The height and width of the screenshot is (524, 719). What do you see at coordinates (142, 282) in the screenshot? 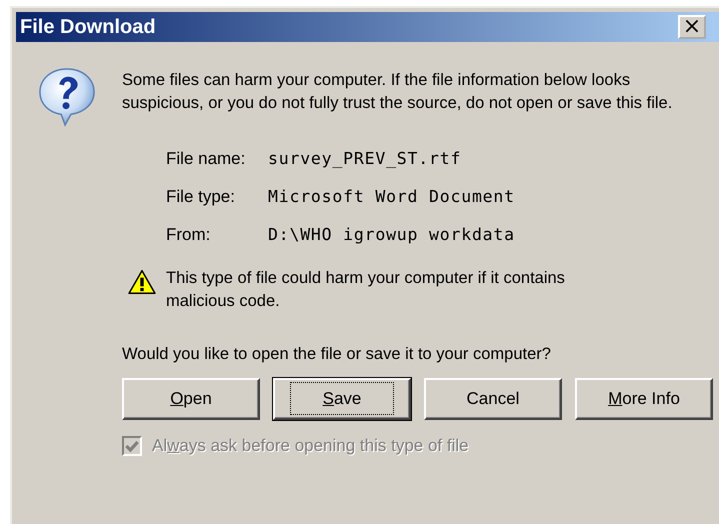
I see `warning-icon` at bounding box center [142, 282].